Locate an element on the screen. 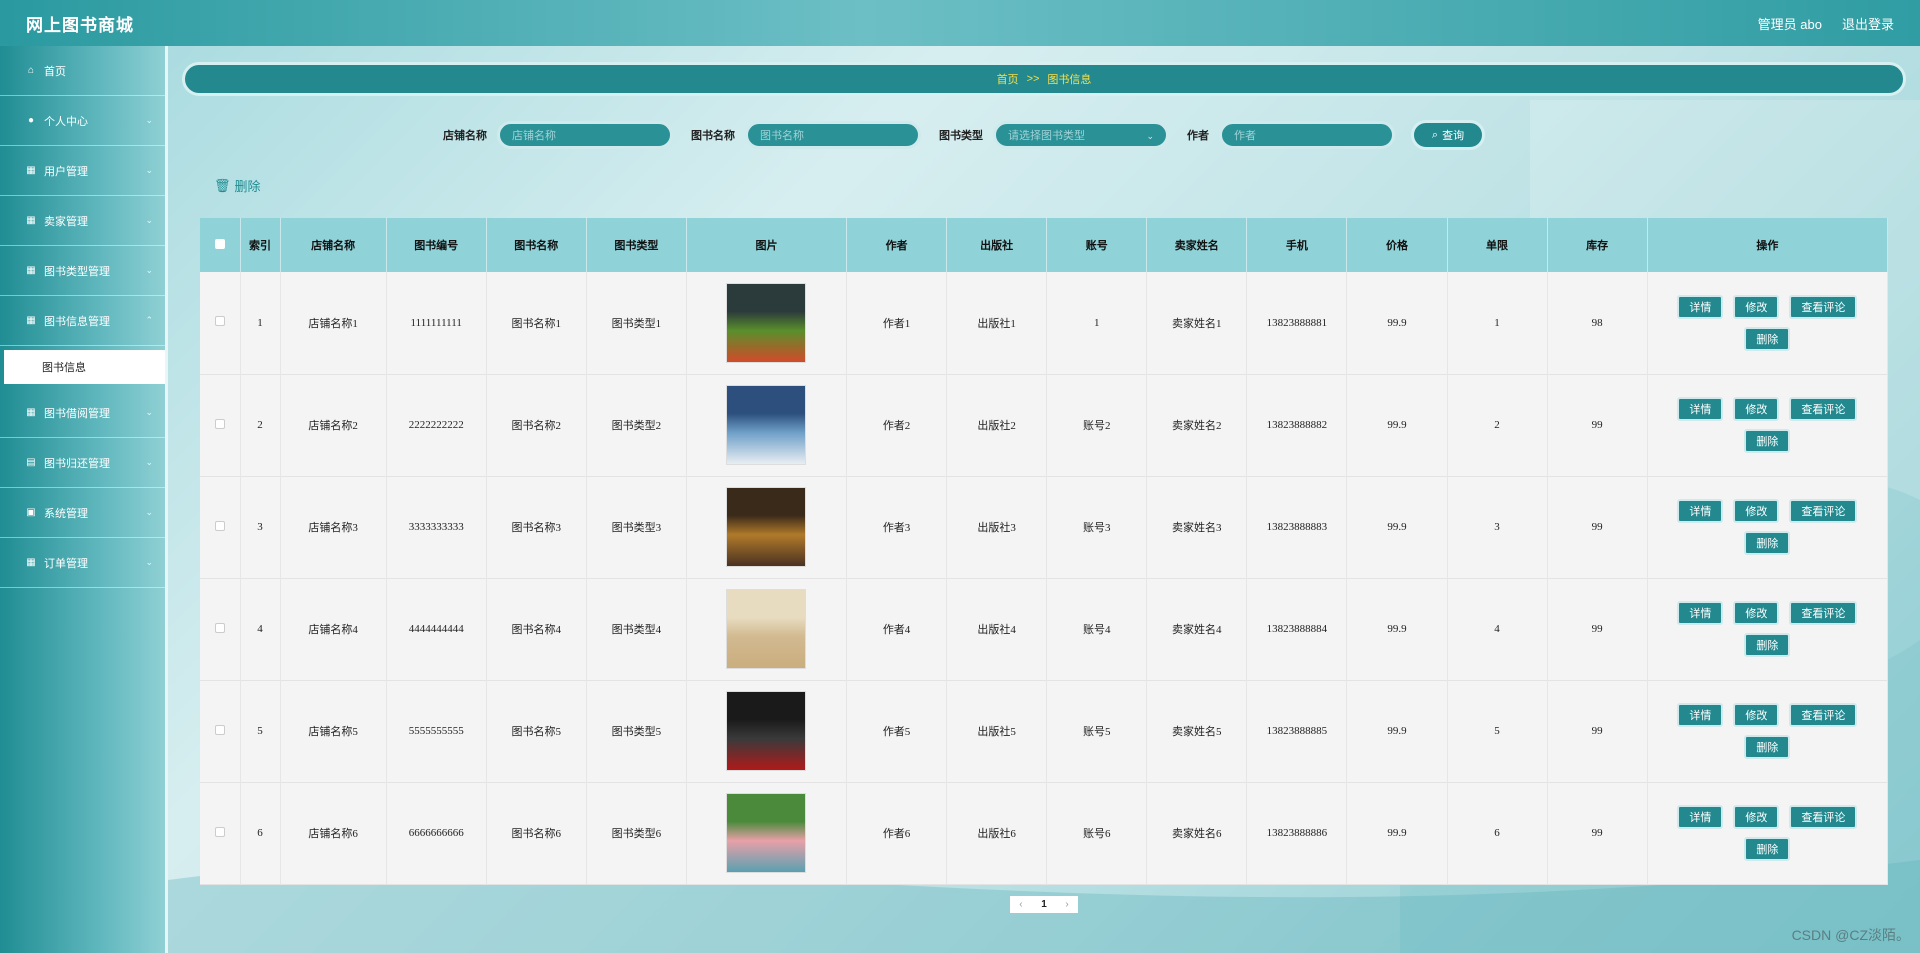  sidebar-item-return: ▤ 图书归还管理 ⌄ is located at coordinates (82, 463).